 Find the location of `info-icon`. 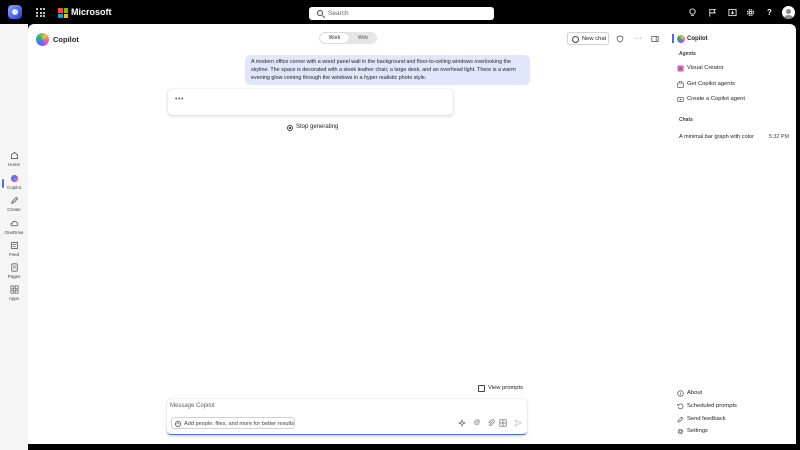

info-icon is located at coordinates (680, 393).